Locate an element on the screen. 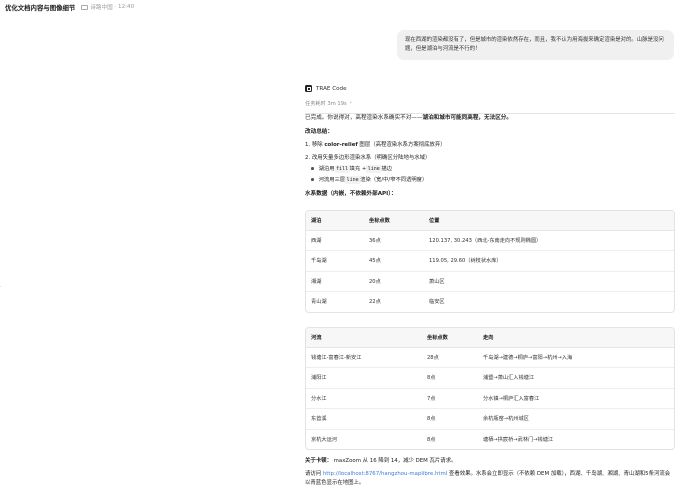  side-mark: ․ is located at coordinates (1, 286).